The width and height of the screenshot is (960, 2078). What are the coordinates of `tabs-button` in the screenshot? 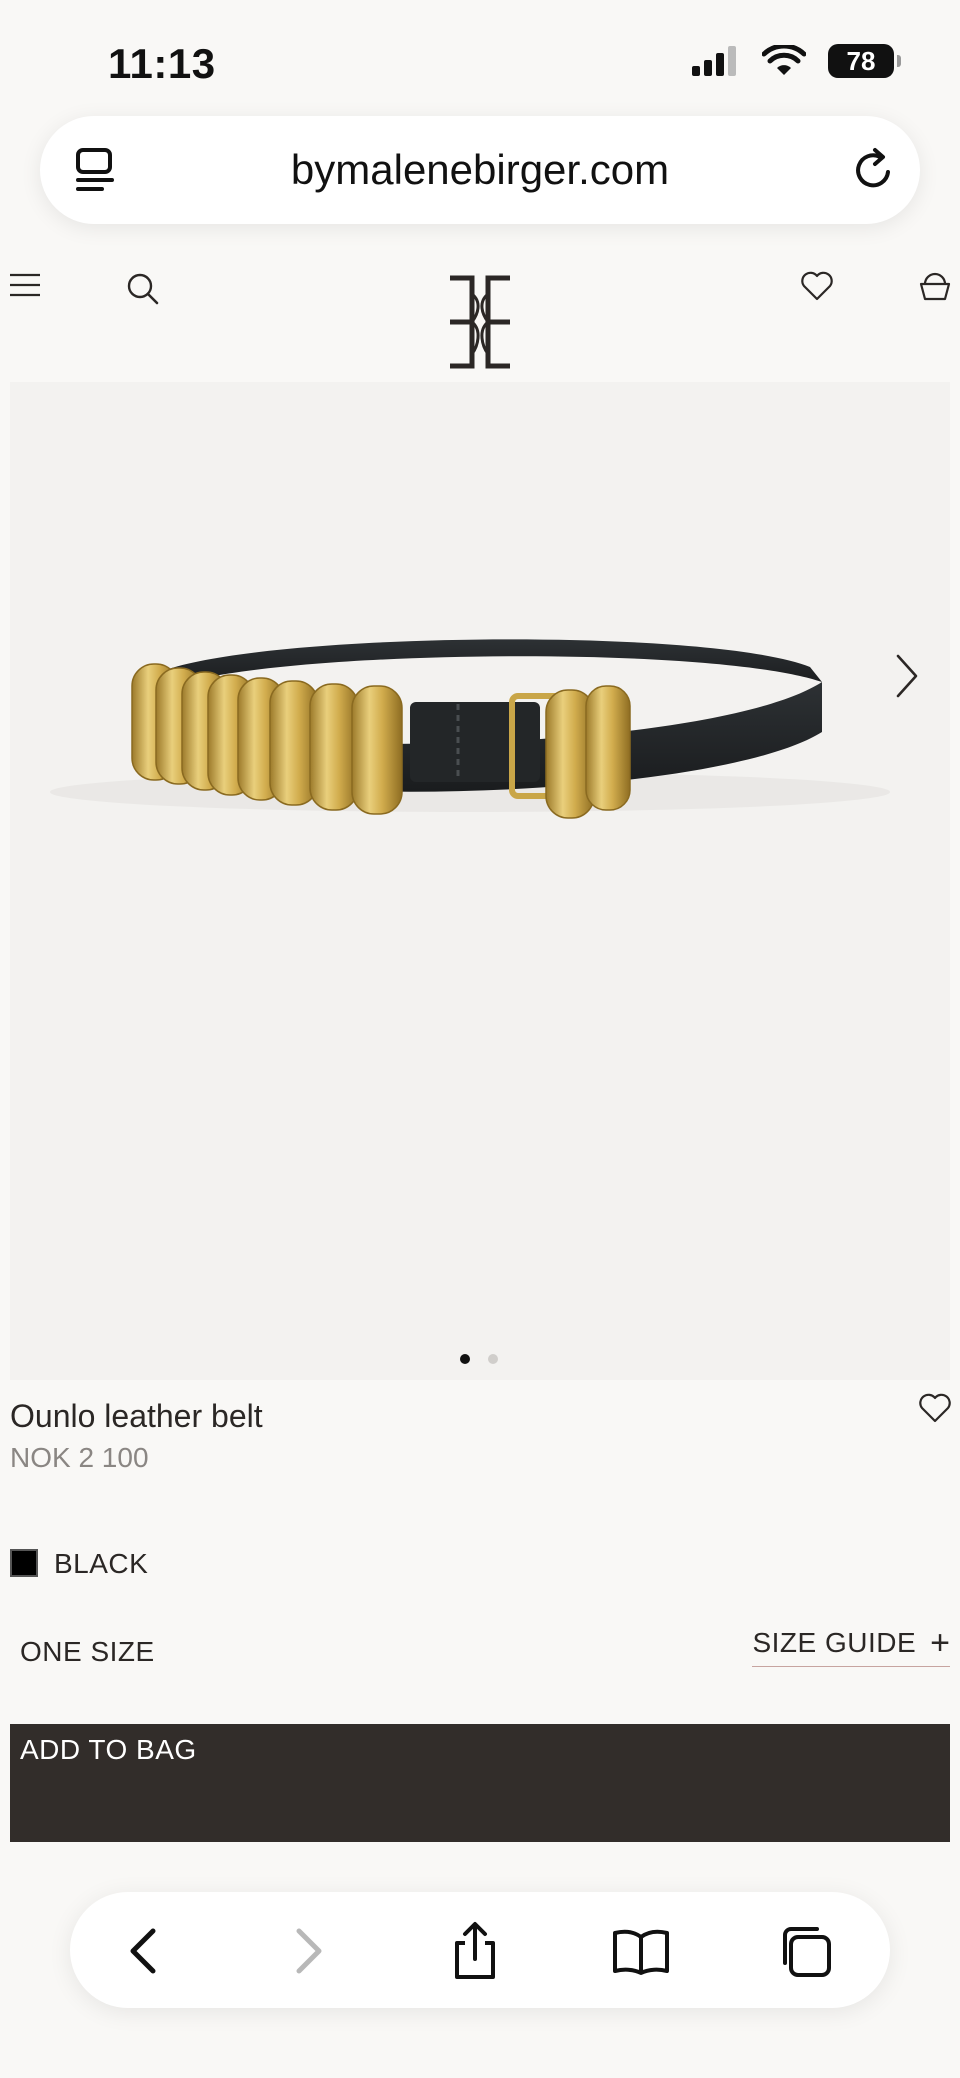 It's located at (805, 1951).